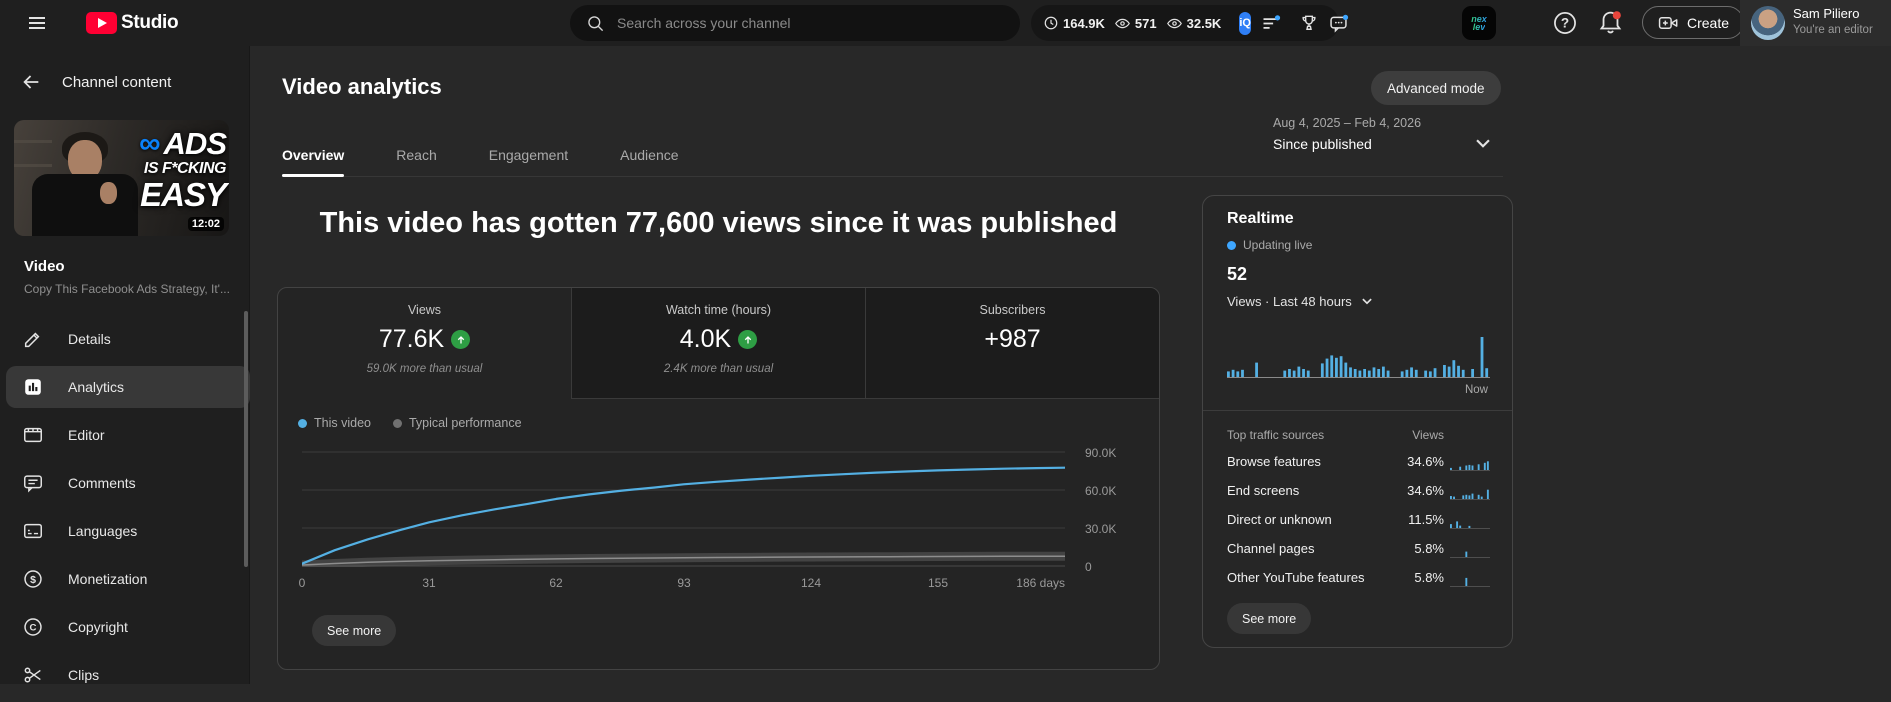  Describe the element at coordinates (128, 387) in the screenshot. I see `sidebar-item-analytics: Analytics` at that location.